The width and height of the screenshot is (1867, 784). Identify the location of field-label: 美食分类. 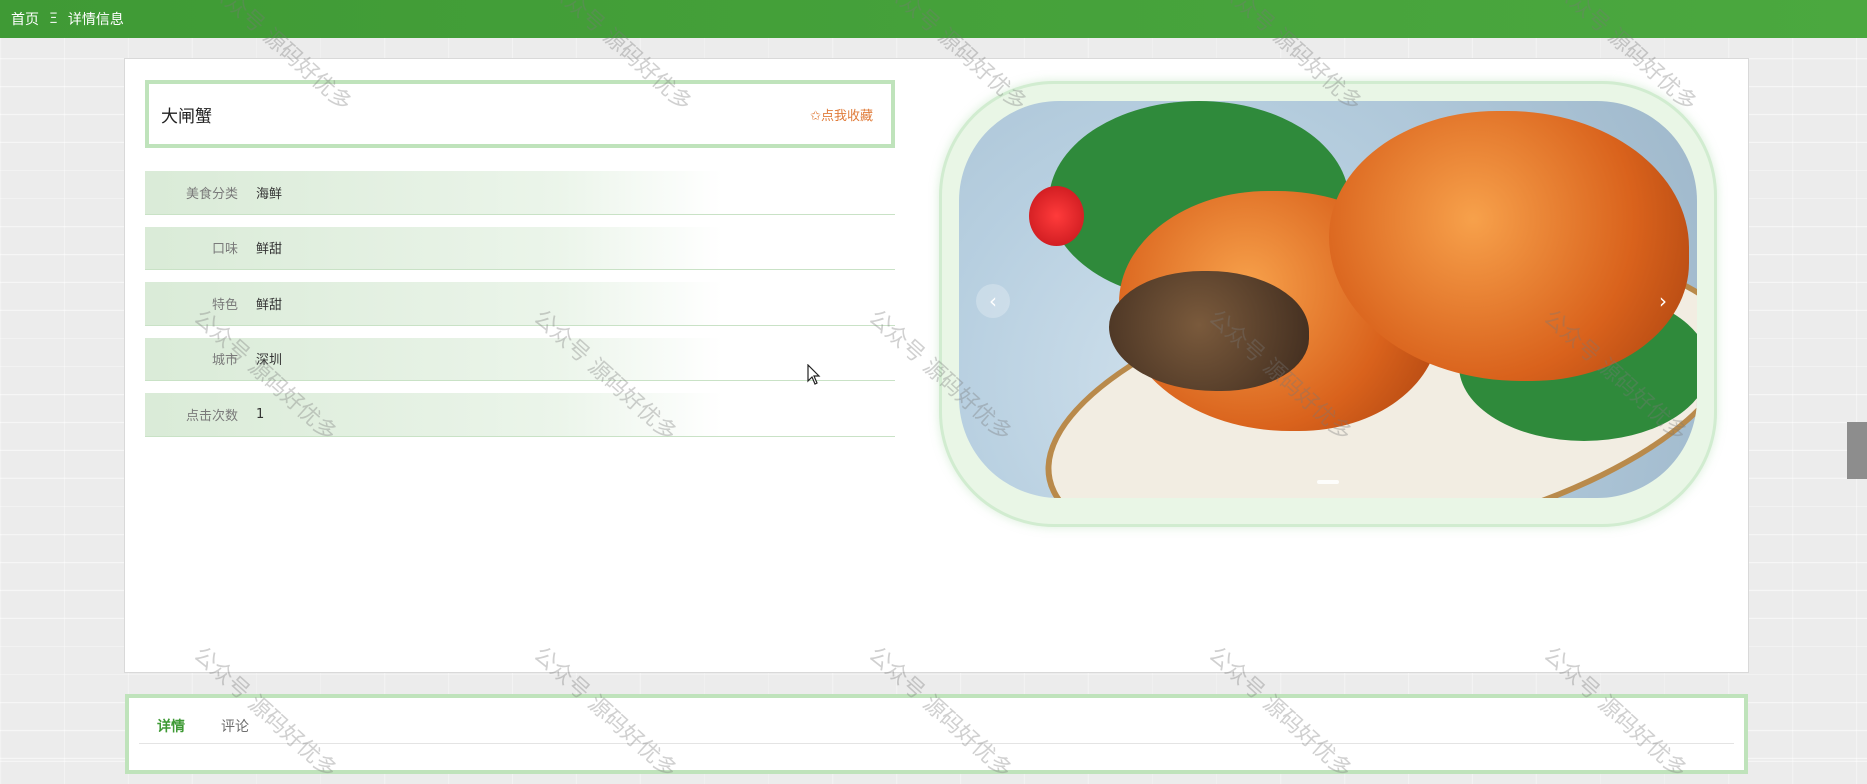
(211, 194).